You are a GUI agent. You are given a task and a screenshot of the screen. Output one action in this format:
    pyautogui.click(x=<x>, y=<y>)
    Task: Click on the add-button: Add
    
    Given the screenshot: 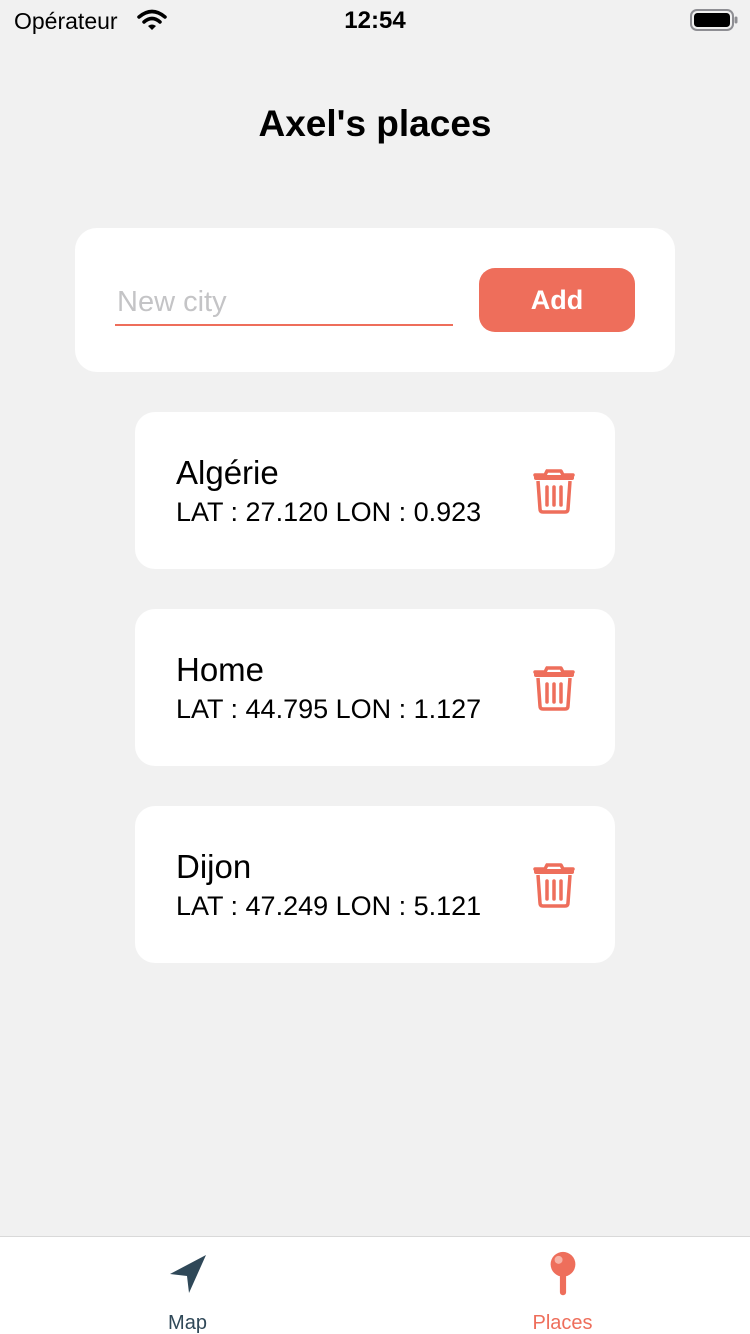 What is the action you would take?
    pyautogui.click(x=557, y=300)
    